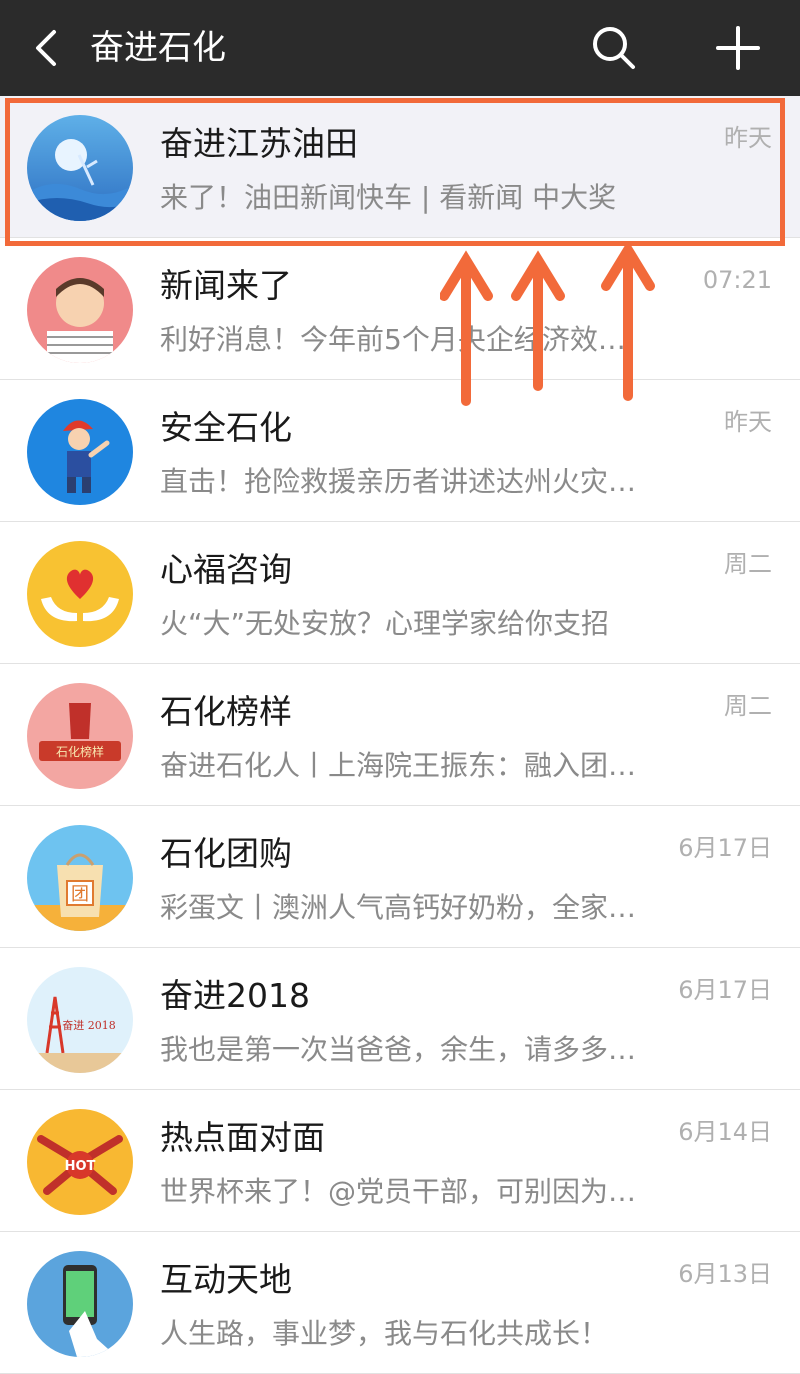  I want to click on timestamp: 6月13日, so click(725, 1274).